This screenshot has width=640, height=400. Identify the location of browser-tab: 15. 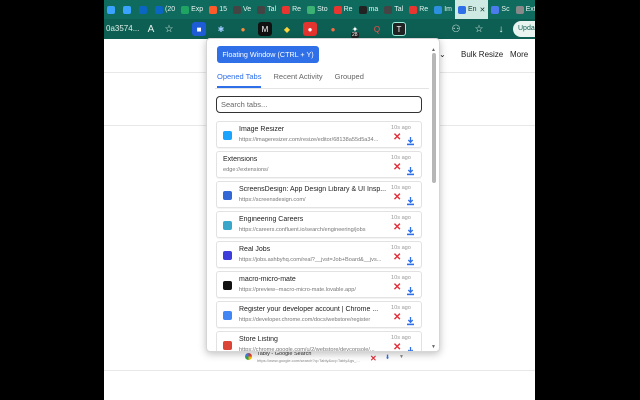
(218, 9).